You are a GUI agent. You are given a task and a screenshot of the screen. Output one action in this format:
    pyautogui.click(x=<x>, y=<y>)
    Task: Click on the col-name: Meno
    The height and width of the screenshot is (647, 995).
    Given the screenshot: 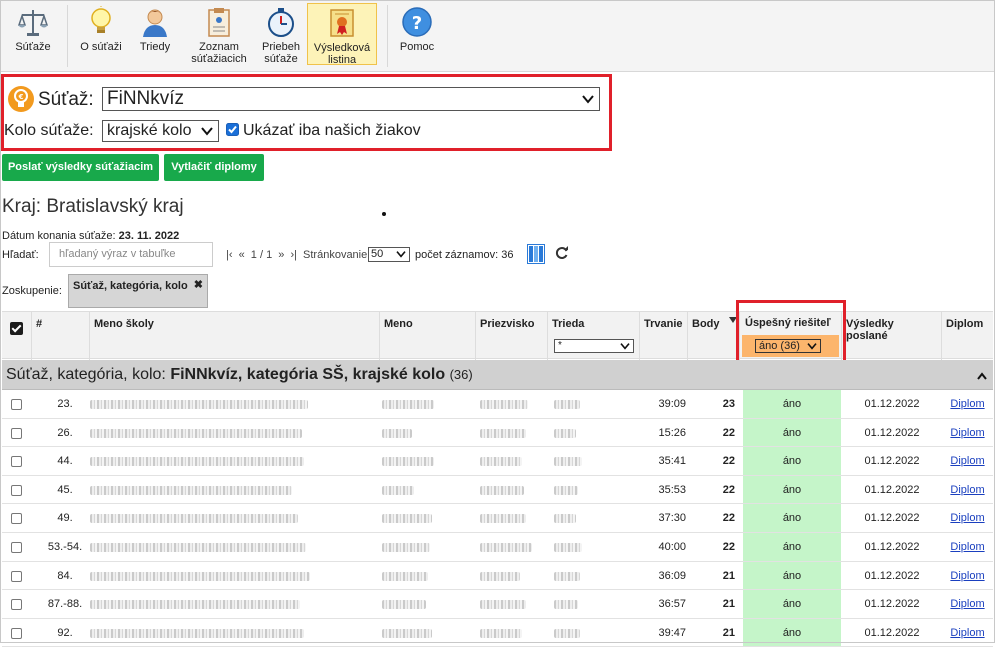 What is the action you would take?
    pyautogui.click(x=428, y=336)
    